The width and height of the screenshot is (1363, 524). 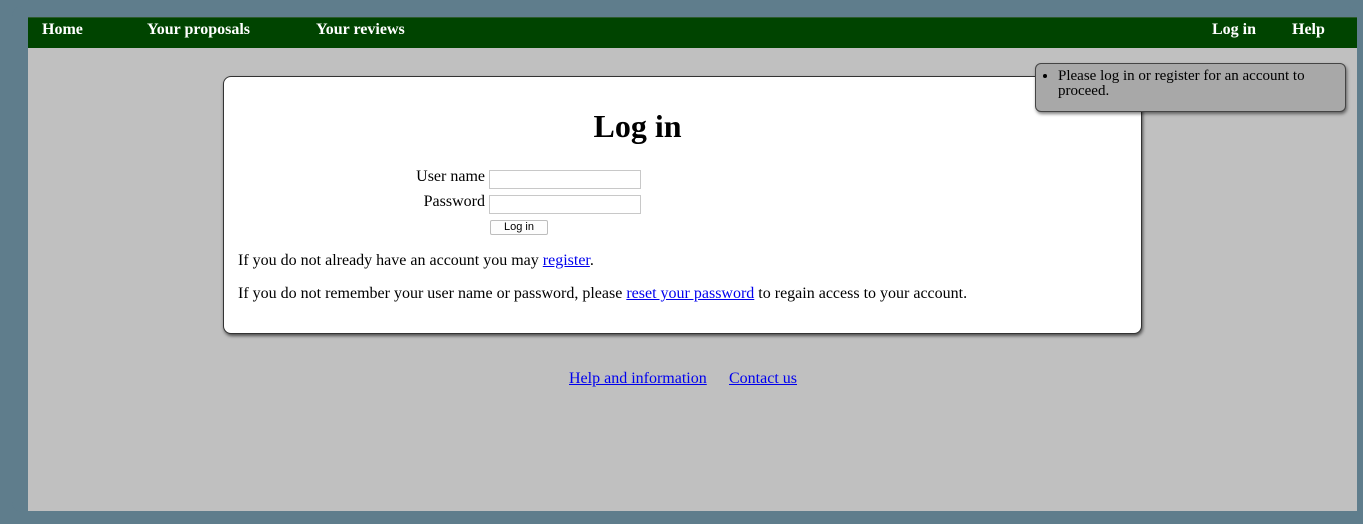 I want to click on nav-help-link: Help, so click(x=1308, y=30).